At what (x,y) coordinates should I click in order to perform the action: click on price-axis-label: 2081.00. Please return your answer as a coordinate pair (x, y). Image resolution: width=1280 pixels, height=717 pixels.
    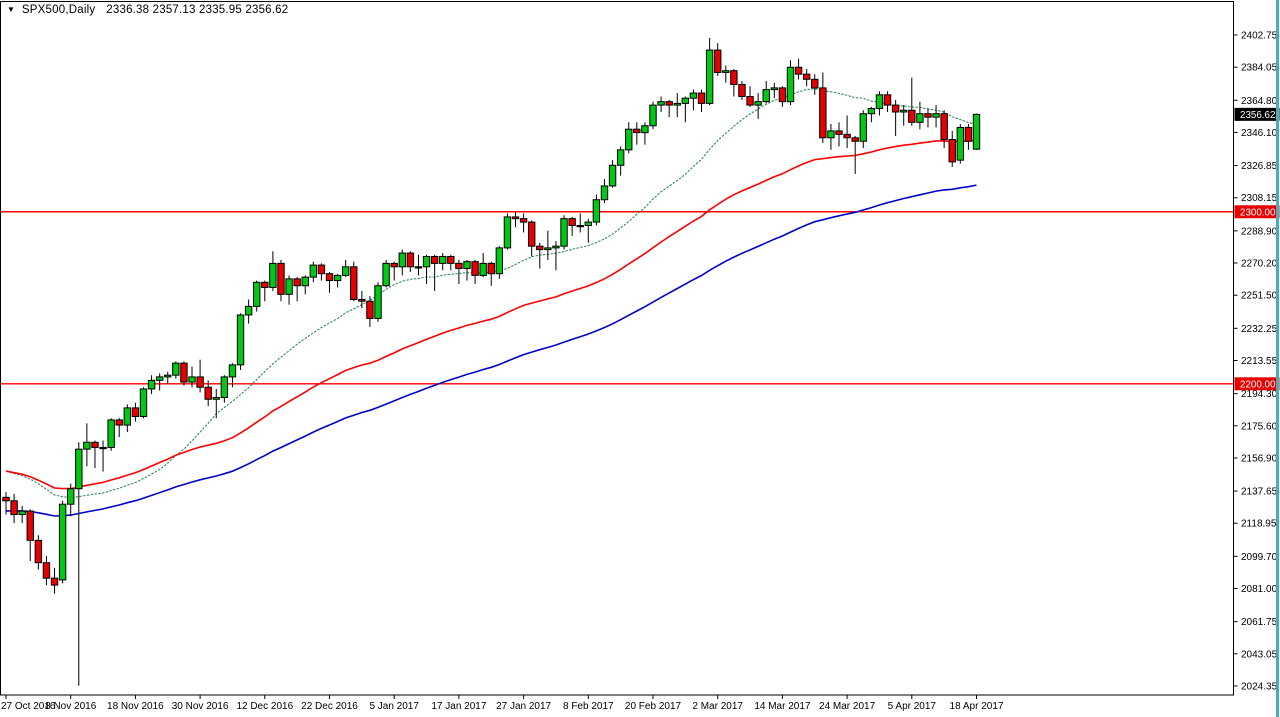
    Looking at the image, I should click on (1259, 589).